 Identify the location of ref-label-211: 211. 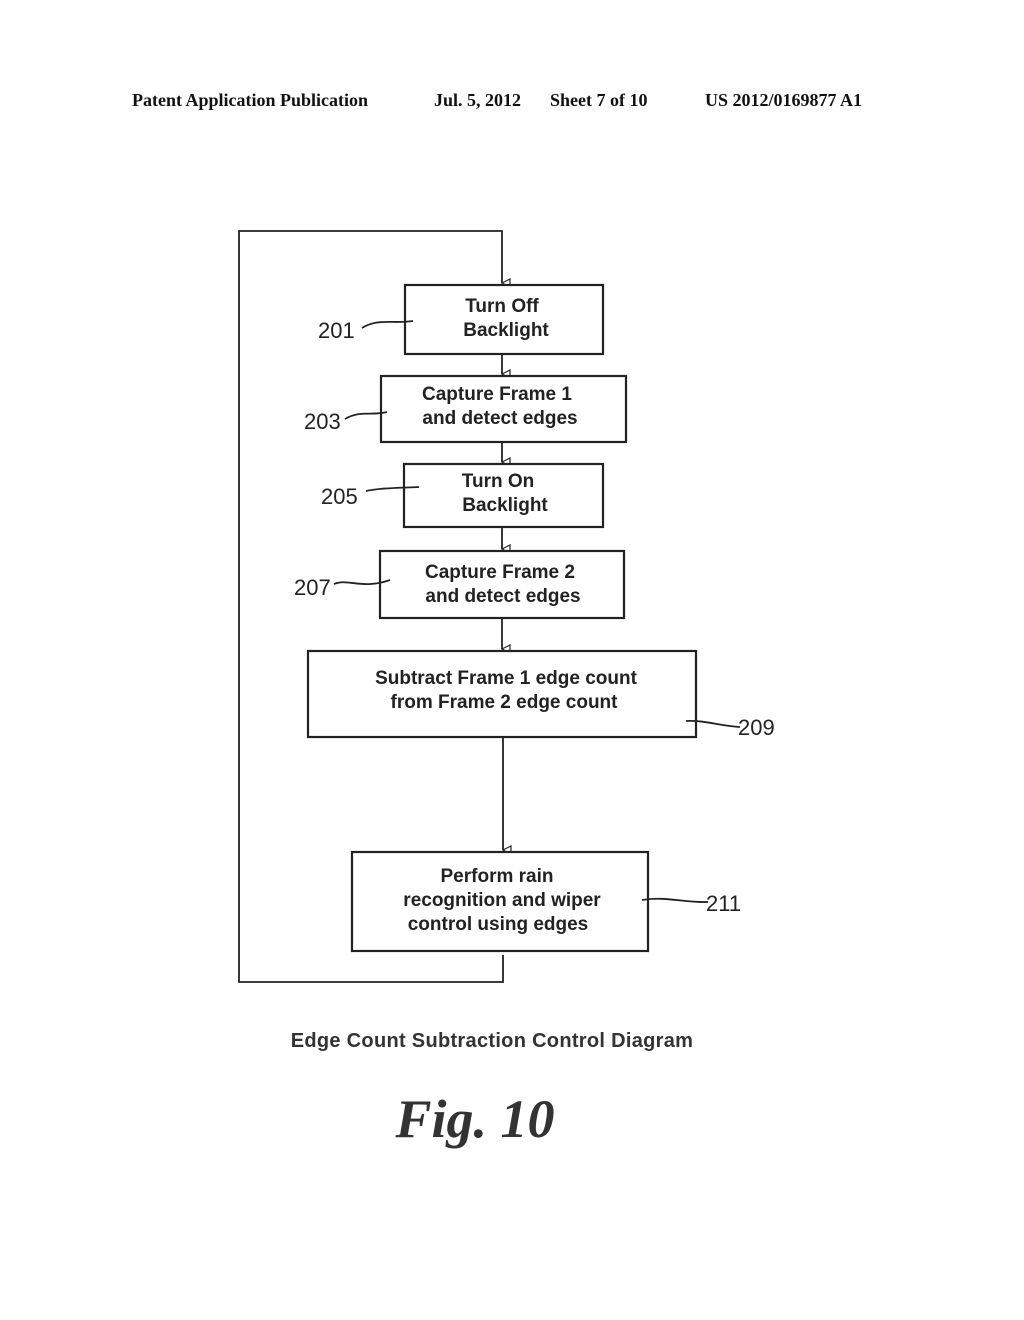
(723, 903).